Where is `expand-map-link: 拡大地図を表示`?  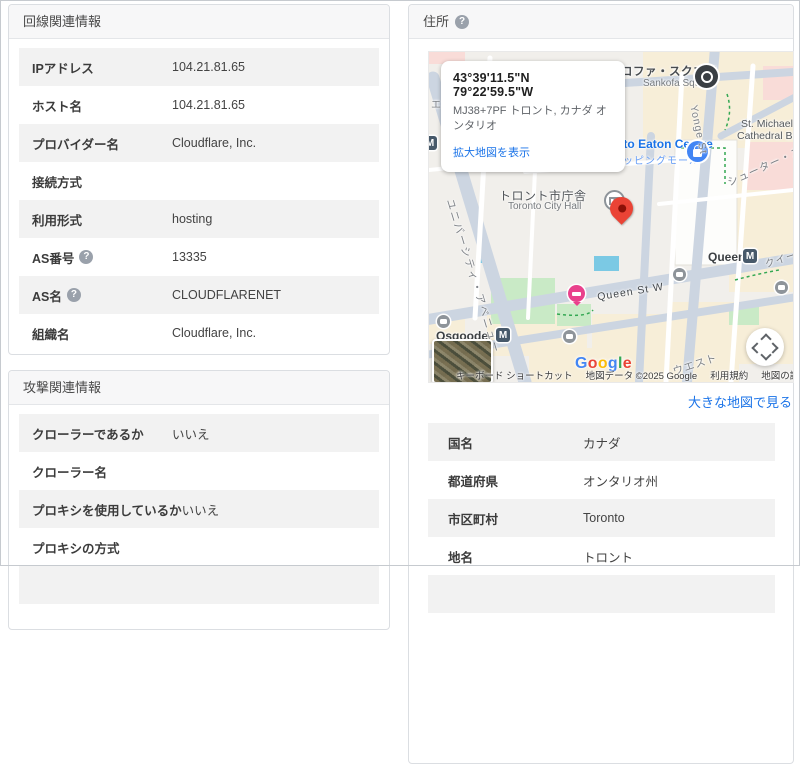
expand-map-link: 拡大地図を表示 is located at coordinates (491, 152).